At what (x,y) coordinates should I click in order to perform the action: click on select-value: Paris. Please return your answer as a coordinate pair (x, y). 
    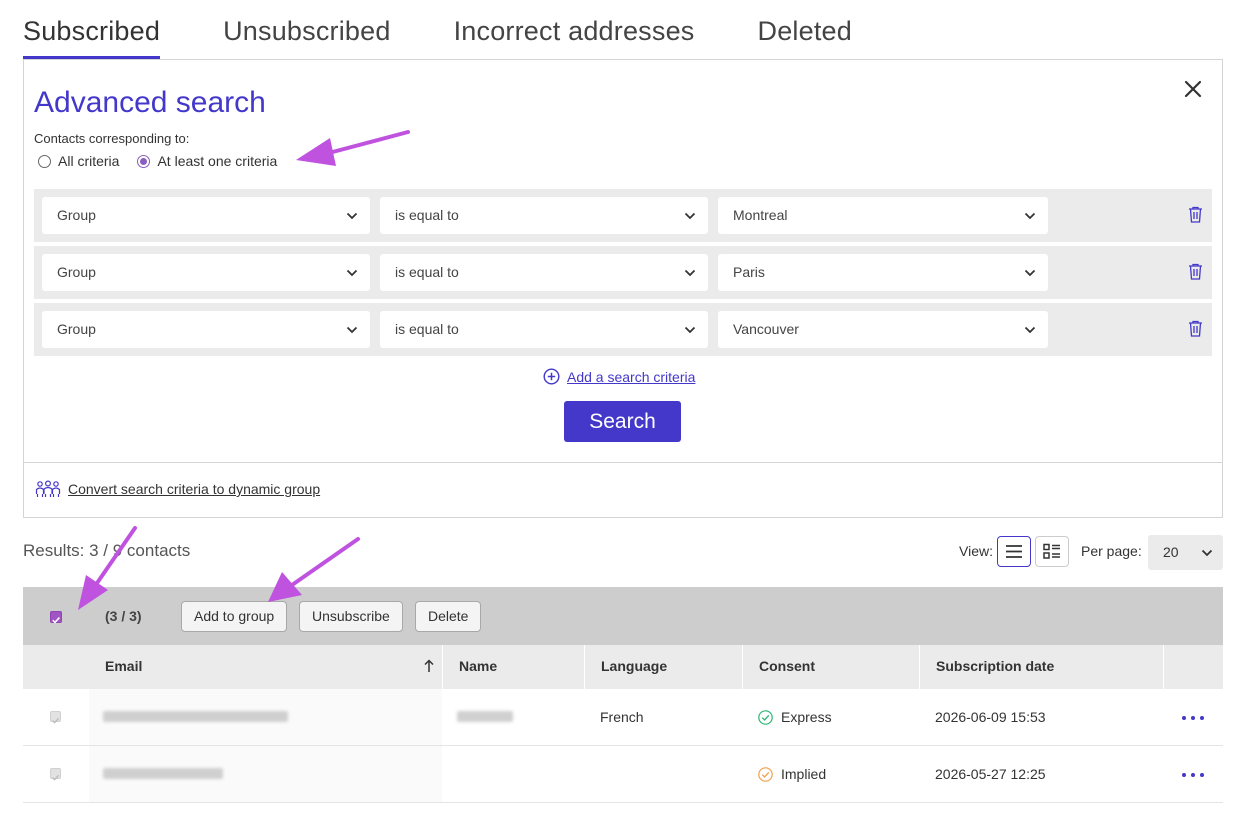
    Looking at the image, I should click on (749, 272).